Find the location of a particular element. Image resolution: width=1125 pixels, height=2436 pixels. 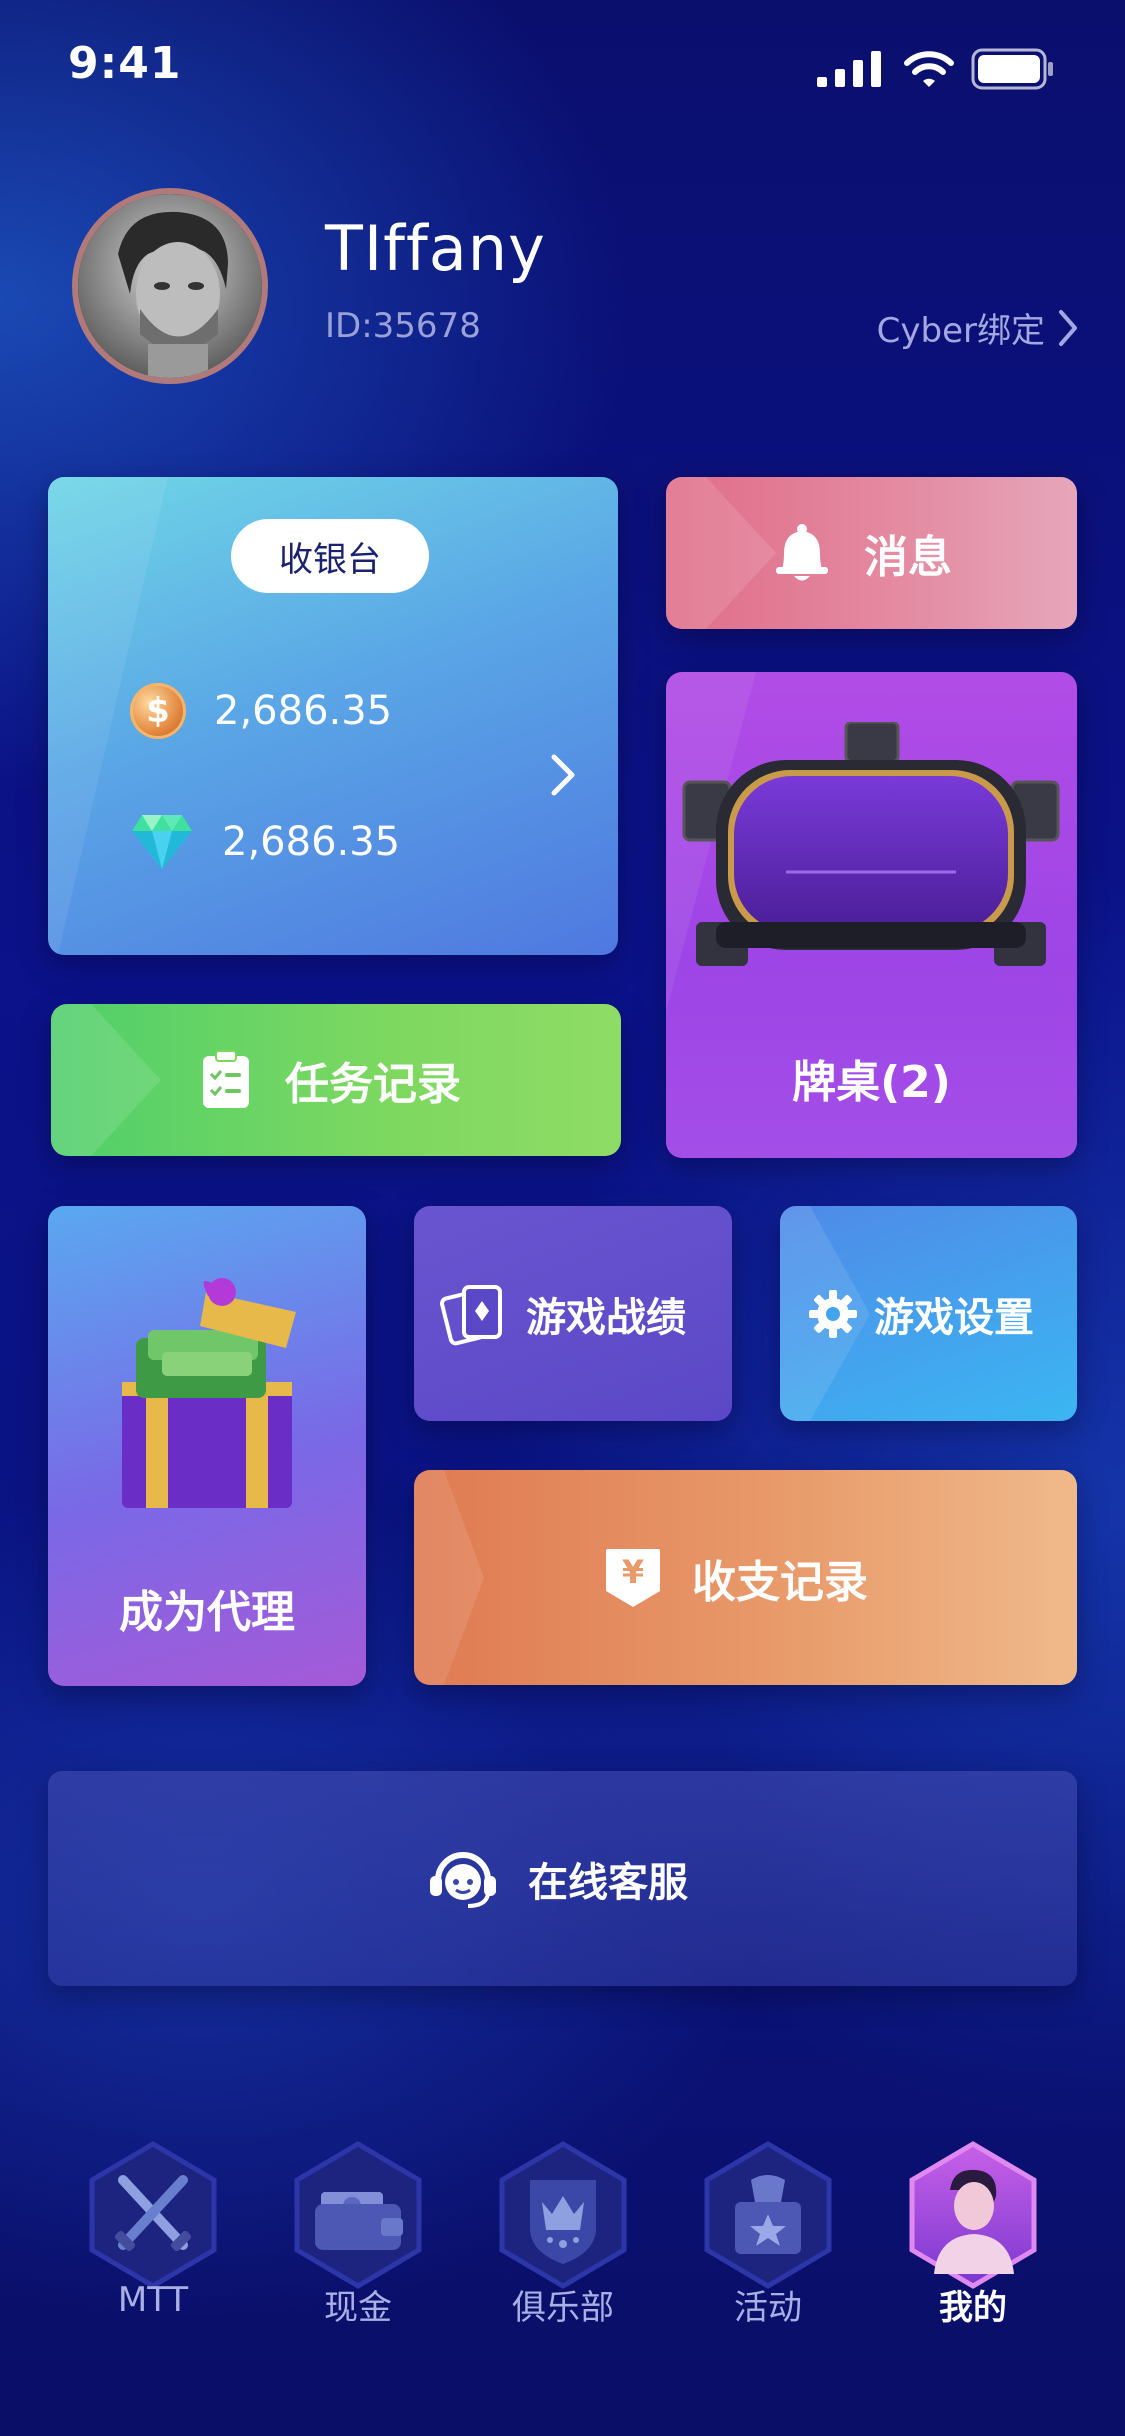

nav-item-club: 俱乐部 is located at coordinates (563, 2240).